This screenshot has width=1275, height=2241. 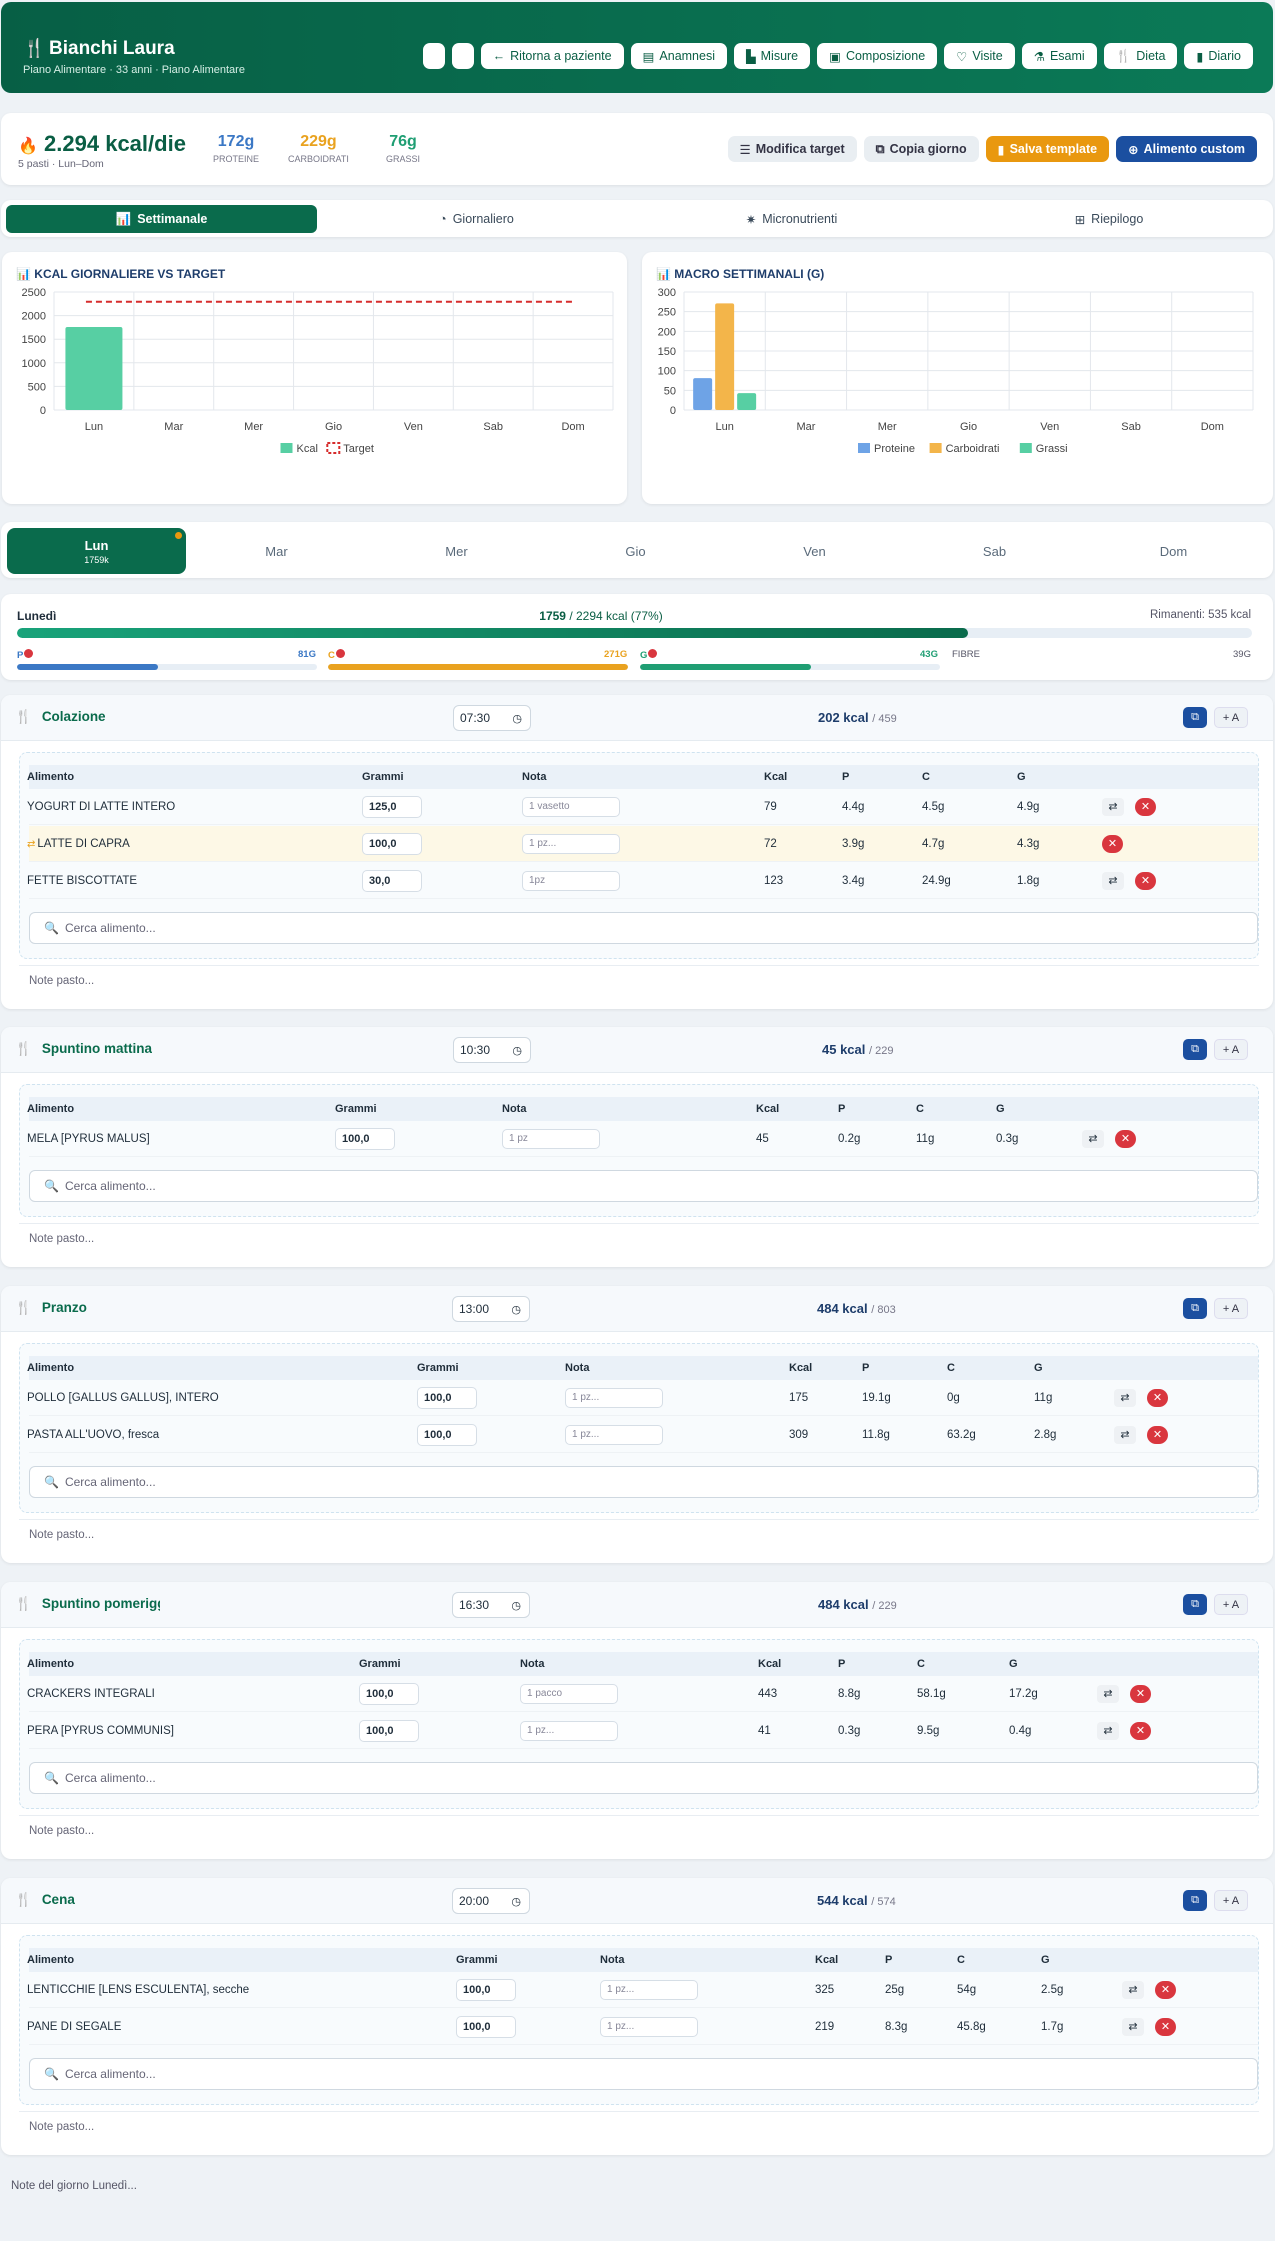 What do you see at coordinates (921, 149) in the screenshot?
I see `copia-giorno-button: ⧉ Copia giorno` at bounding box center [921, 149].